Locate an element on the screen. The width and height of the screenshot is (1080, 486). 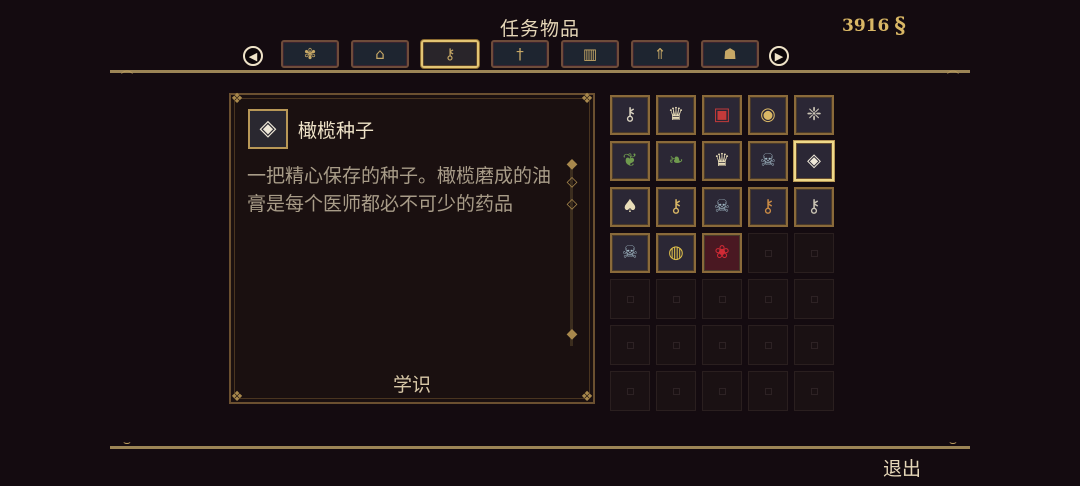
crowned-chalice-icon: ♛ is located at coordinates (722, 160).